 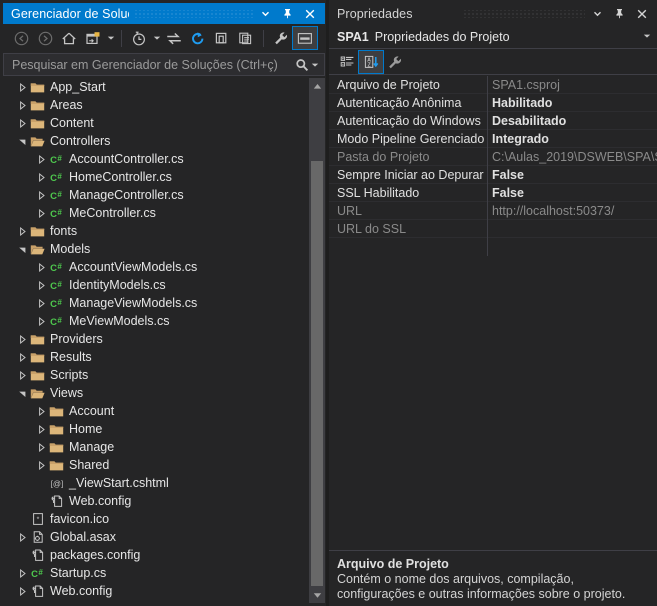 I want to click on tree-item: C # ManageViewModels.cs, so click(x=164, y=303).